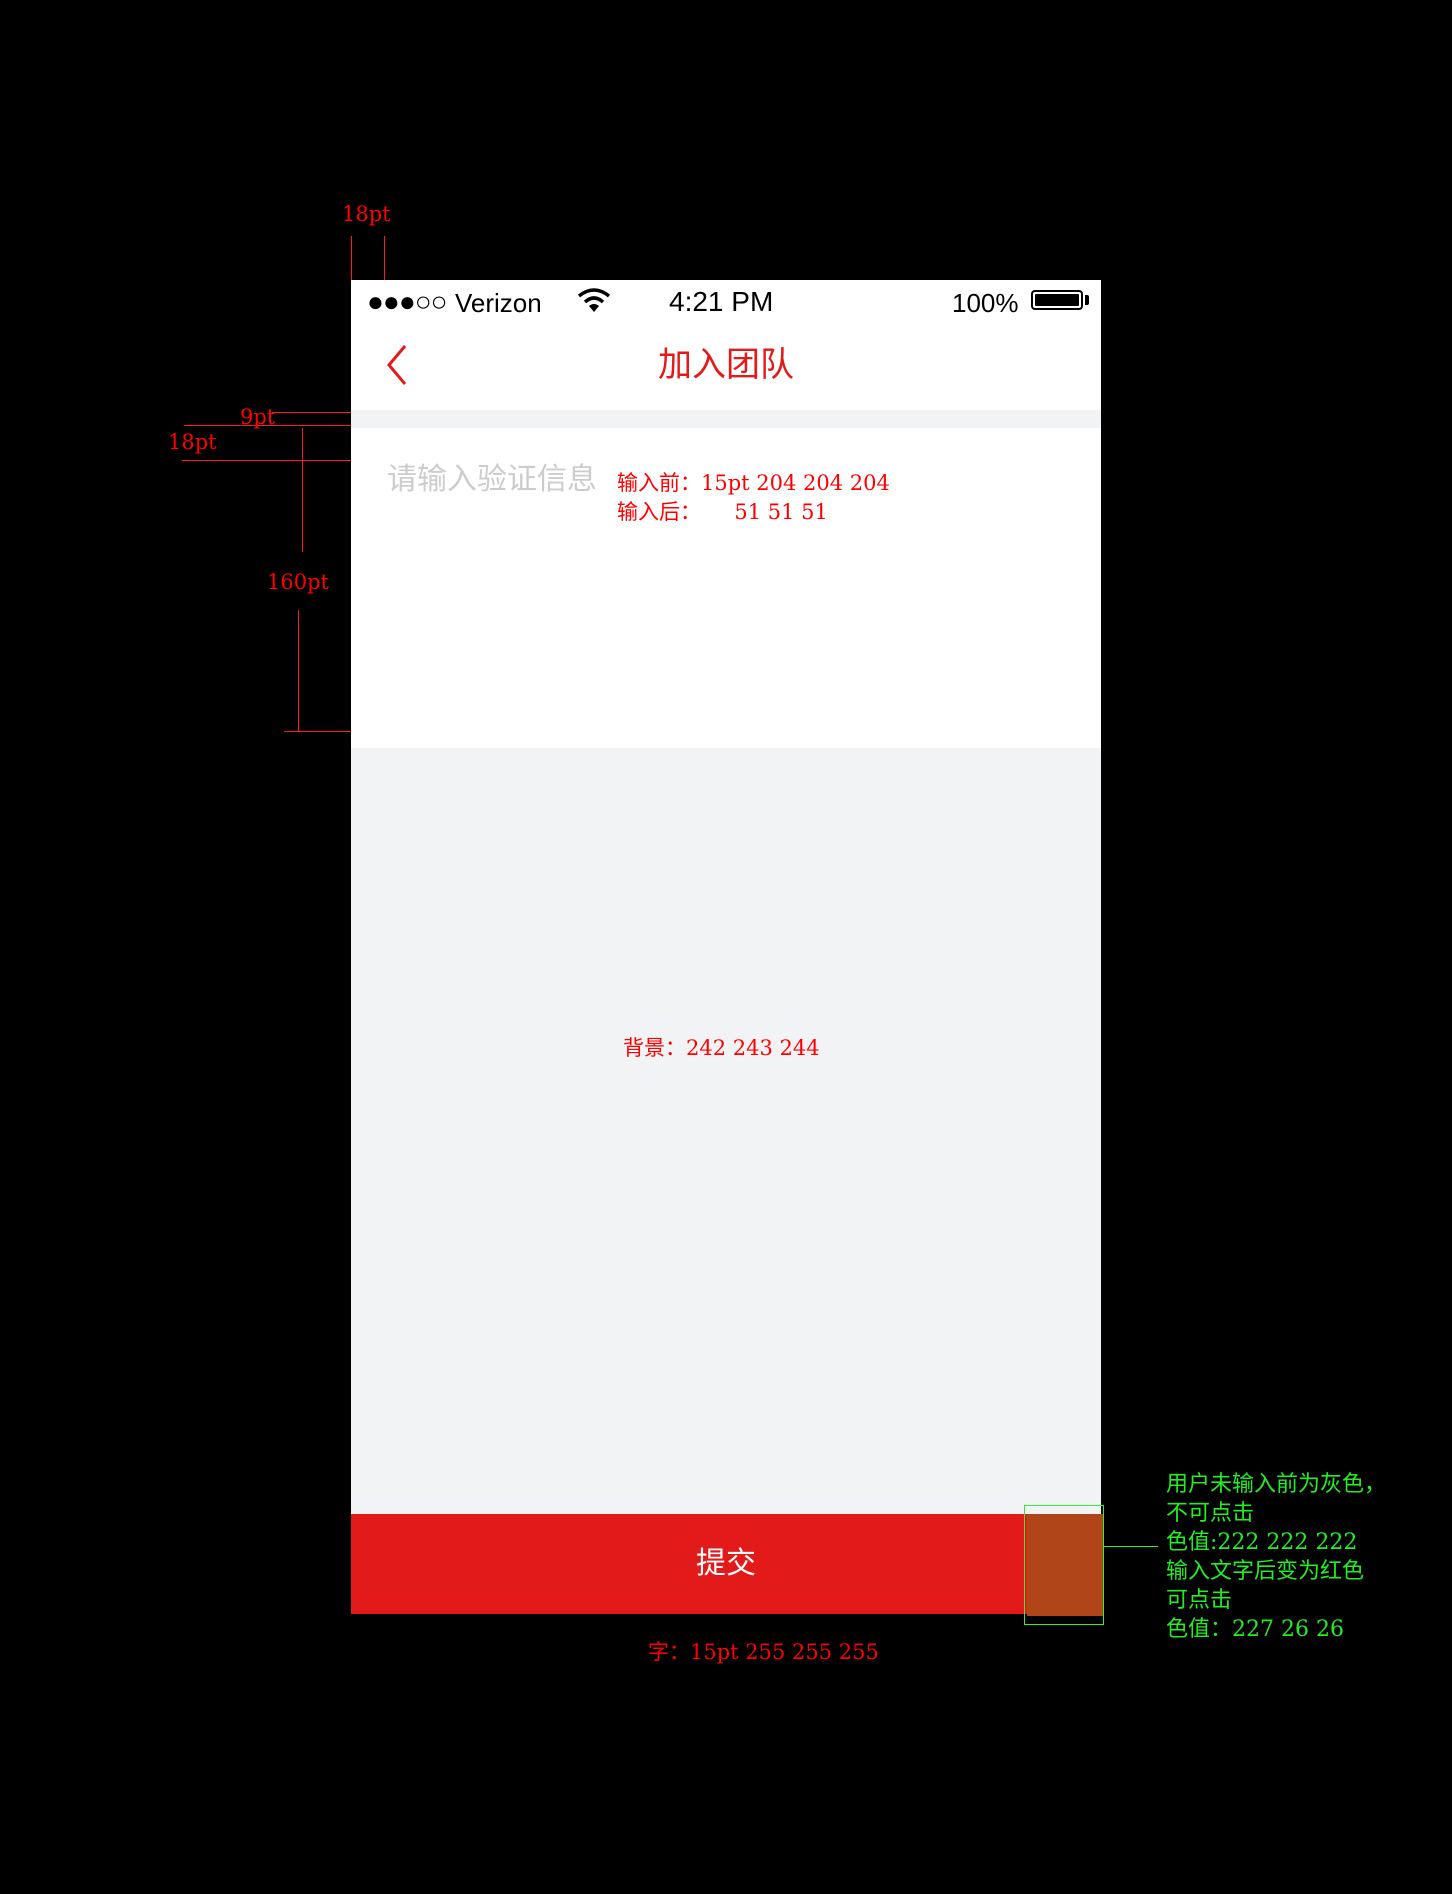  Describe the element at coordinates (721, 1048) in the screenshot. I see `annotation-background: 背景：242 243 244` at that location.